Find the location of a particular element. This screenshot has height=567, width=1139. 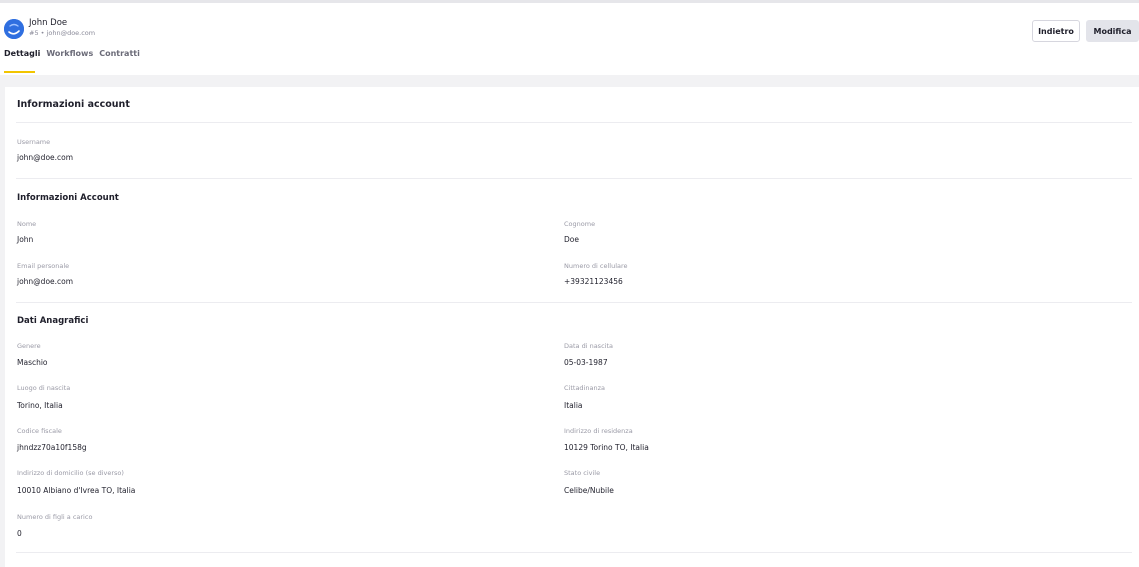

nome-value: John is located at coordinates (25, 239).